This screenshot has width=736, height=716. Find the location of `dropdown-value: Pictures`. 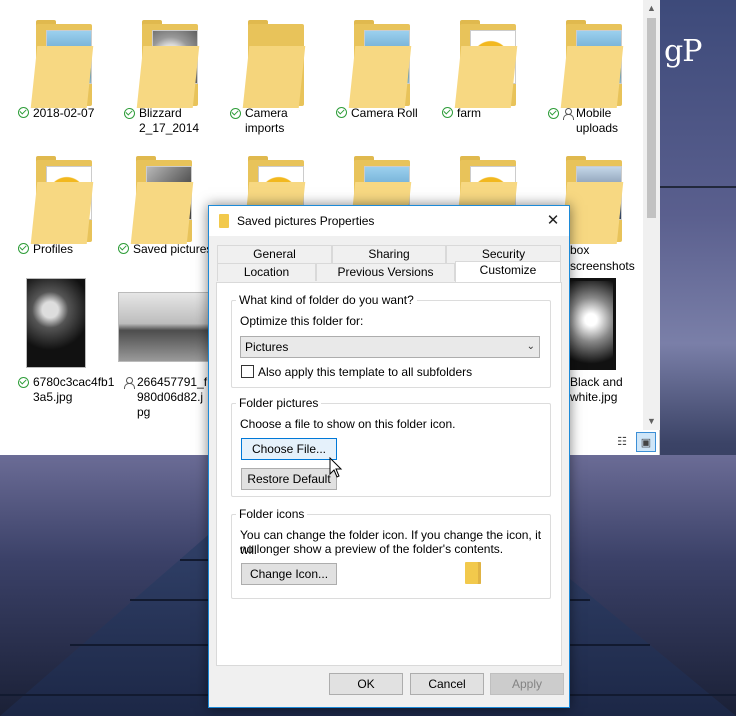

dropdown-value: Pictures is located at coordinates (267, 347).